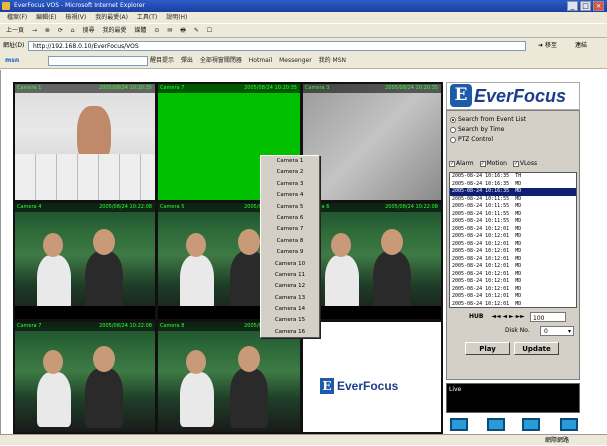  What do you see at coordinates (372, 142) in the screenshot?
I see `camera-view-3: Camera 3 2005/08/24 10:20:35` at bounding box center [372, 142].